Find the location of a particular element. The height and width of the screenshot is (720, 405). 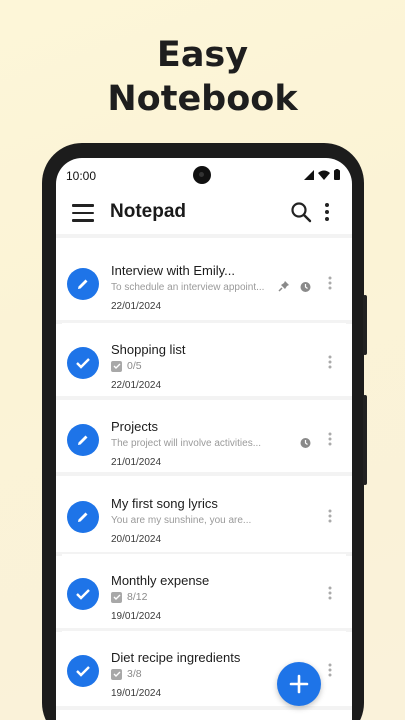

note-date: 21/01/2024 is located at coordinates (136, 462).